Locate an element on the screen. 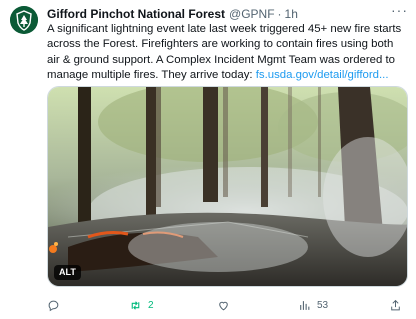 Image resolution: width=416 pixels, height=319 pixels. share-button is located at coordinates (395, 305).